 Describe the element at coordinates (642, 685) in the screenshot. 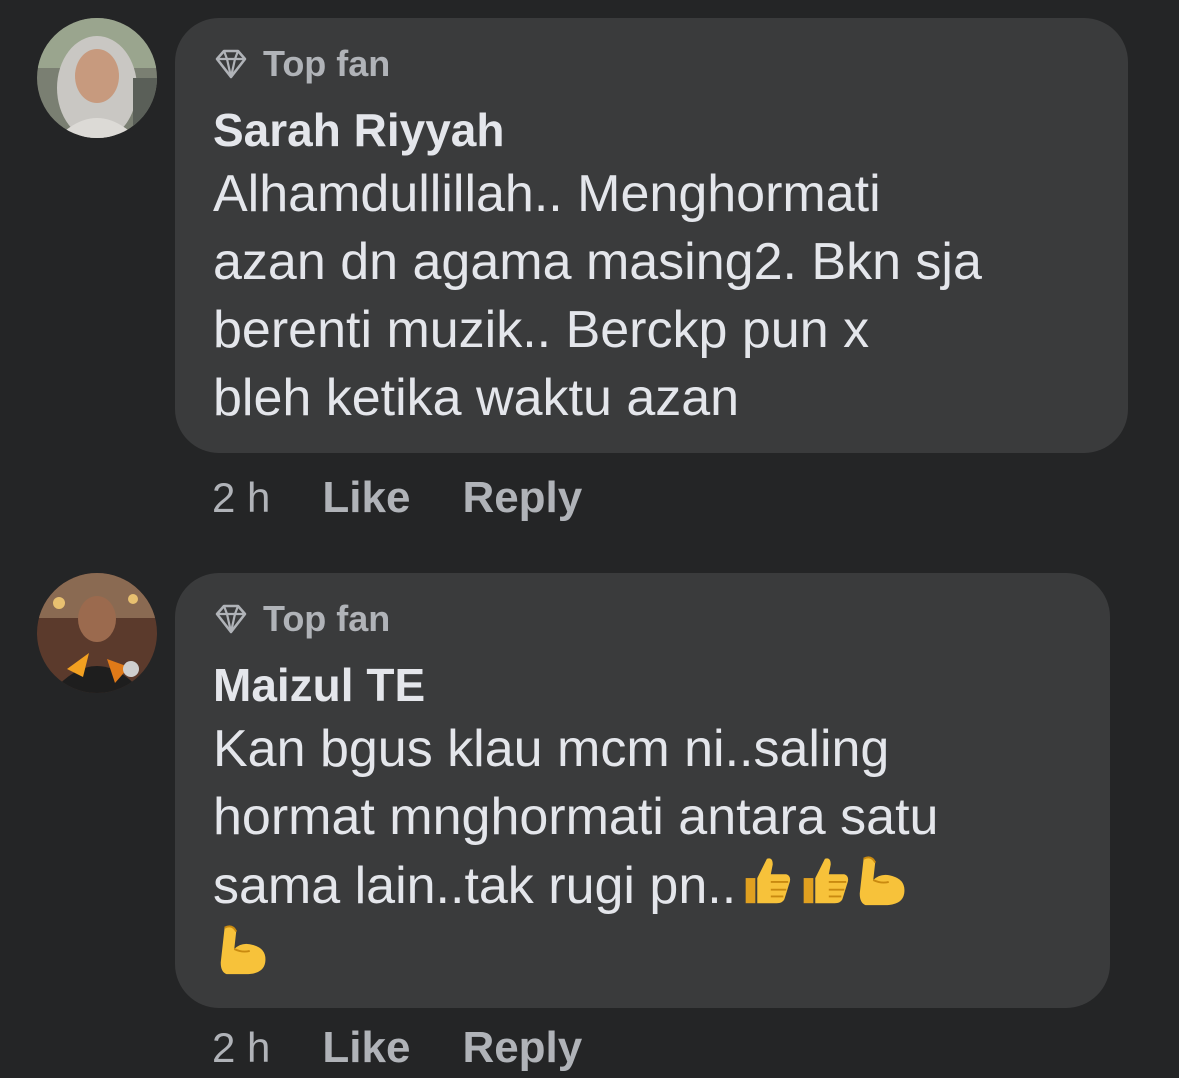

I see `author-name: Maizul TE` at that location.